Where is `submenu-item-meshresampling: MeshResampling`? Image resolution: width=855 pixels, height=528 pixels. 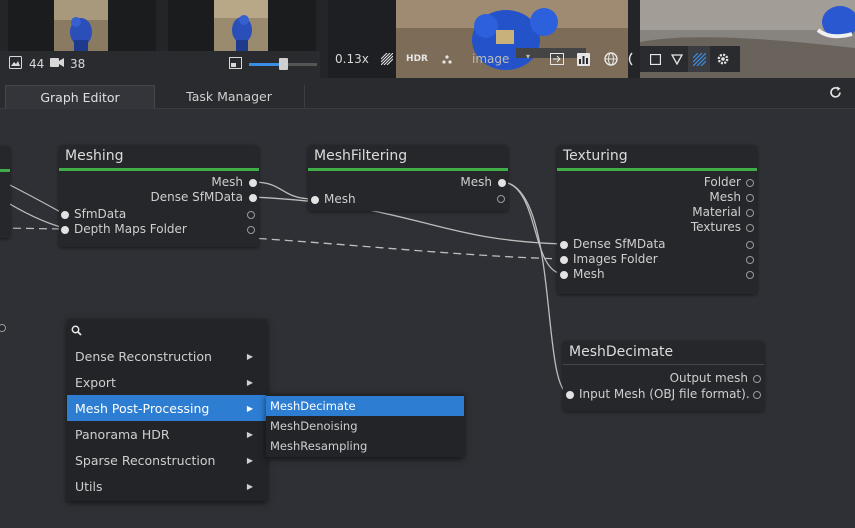
submenu-item-meshresampling: MeshResampling is located at coordinates (365, 446).